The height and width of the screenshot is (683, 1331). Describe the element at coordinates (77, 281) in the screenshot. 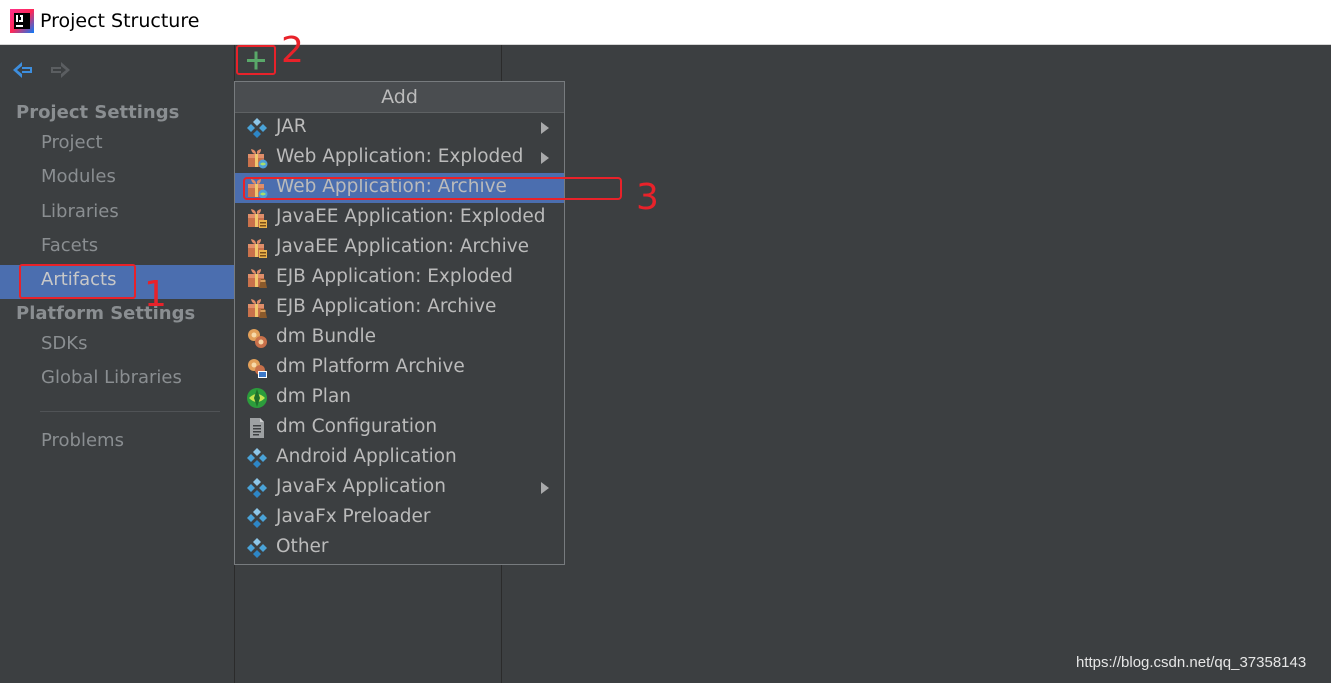

I see `annotation-box-artifacts` at that location.